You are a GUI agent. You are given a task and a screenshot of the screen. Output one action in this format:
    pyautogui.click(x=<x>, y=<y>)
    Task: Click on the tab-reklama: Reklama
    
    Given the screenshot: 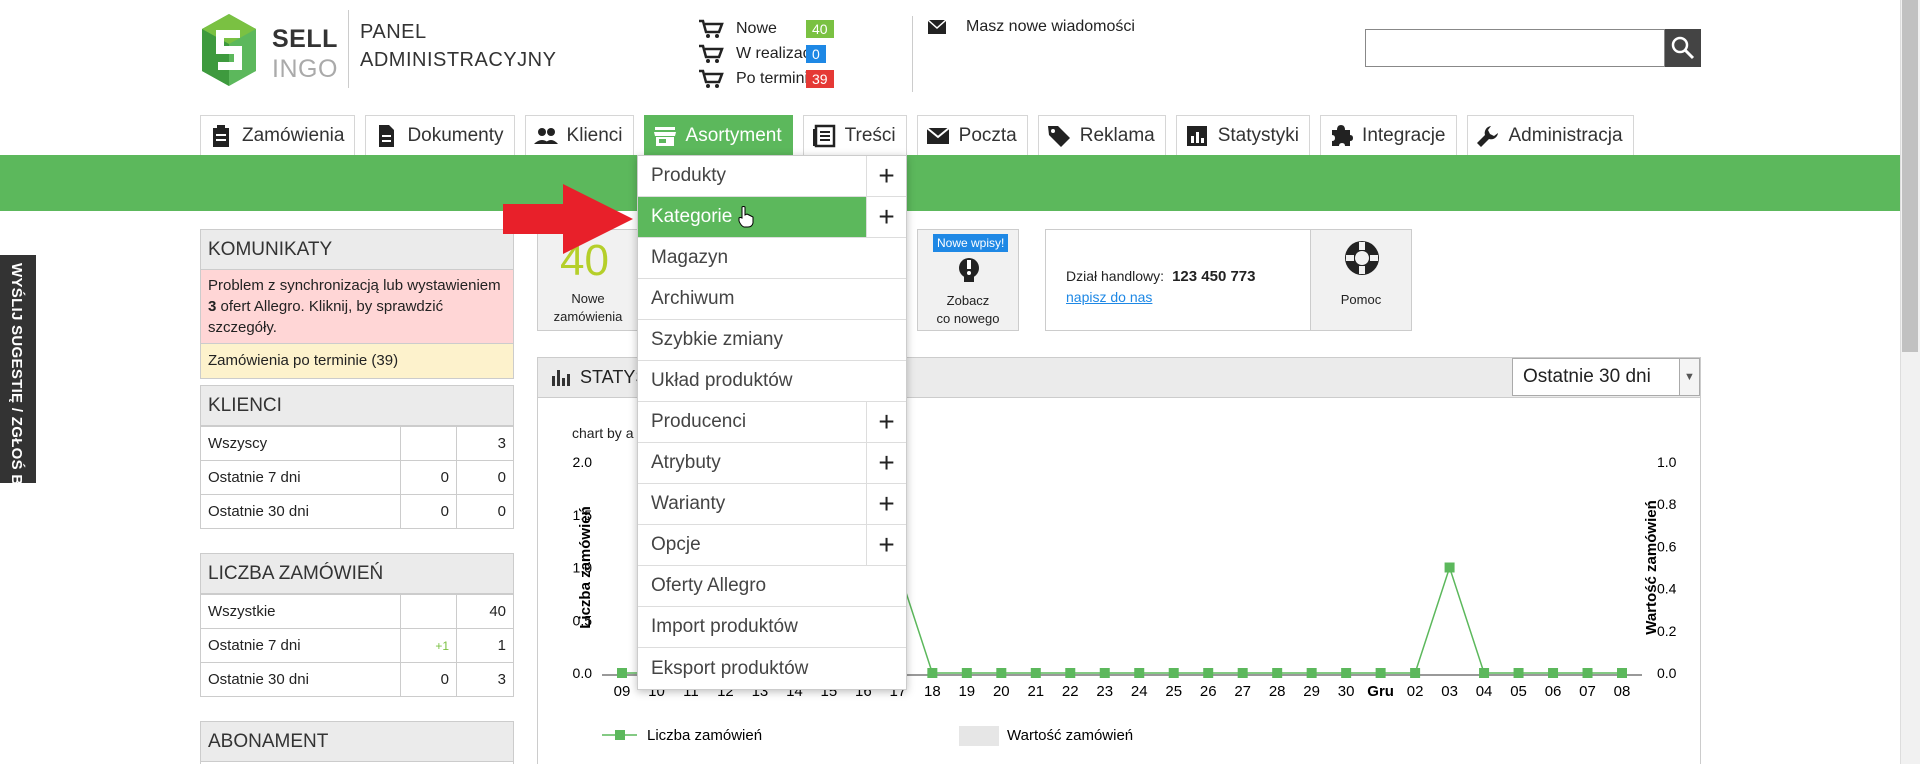 What is the action you would take?
    pyautogui.click(x=1101, y=135)
    